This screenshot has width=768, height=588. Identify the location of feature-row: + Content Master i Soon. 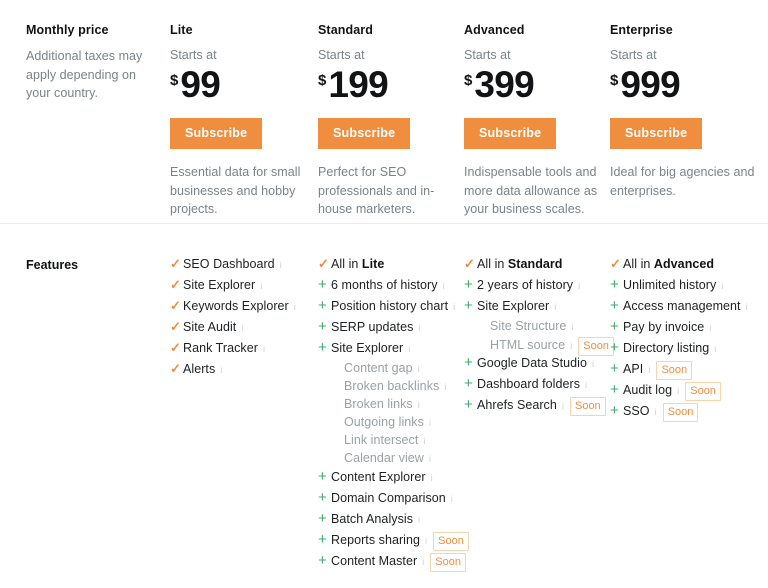
(392, 563).